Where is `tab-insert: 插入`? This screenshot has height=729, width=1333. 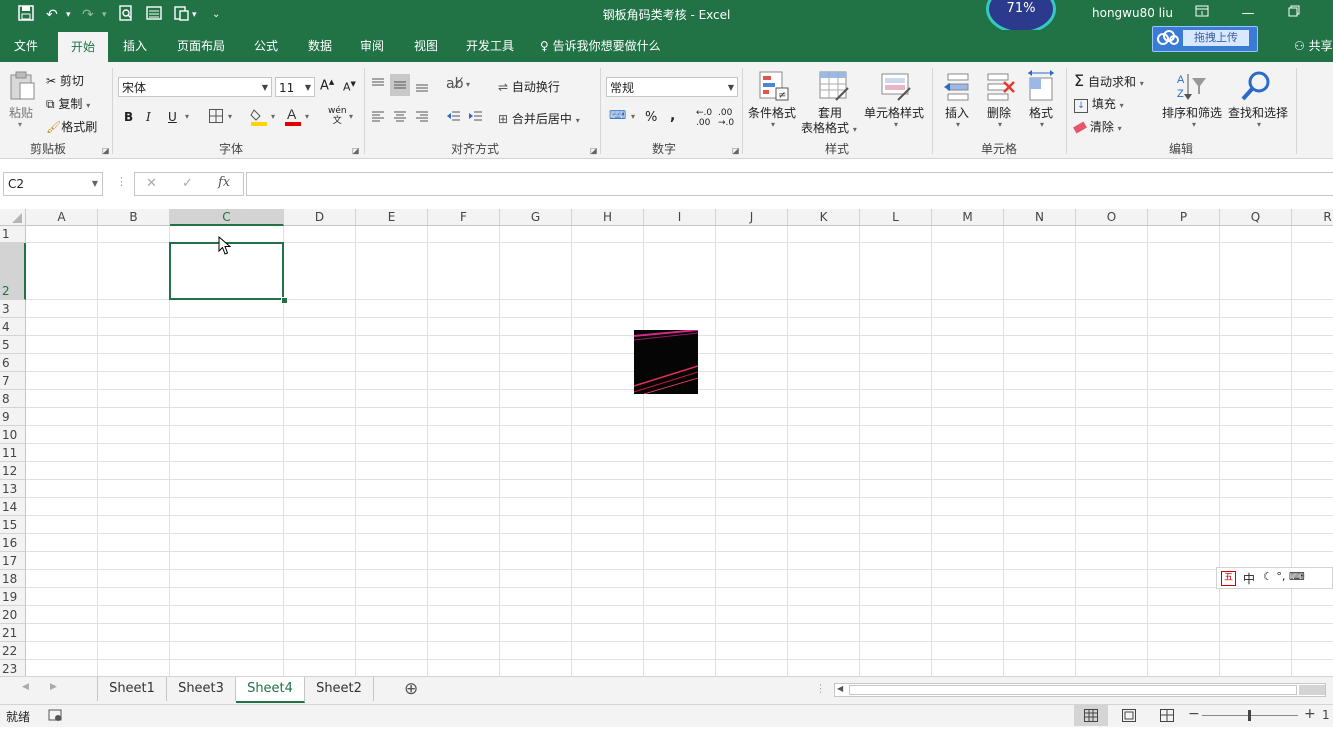 tab-insert: 插入 is located at coordinates (135, 46).